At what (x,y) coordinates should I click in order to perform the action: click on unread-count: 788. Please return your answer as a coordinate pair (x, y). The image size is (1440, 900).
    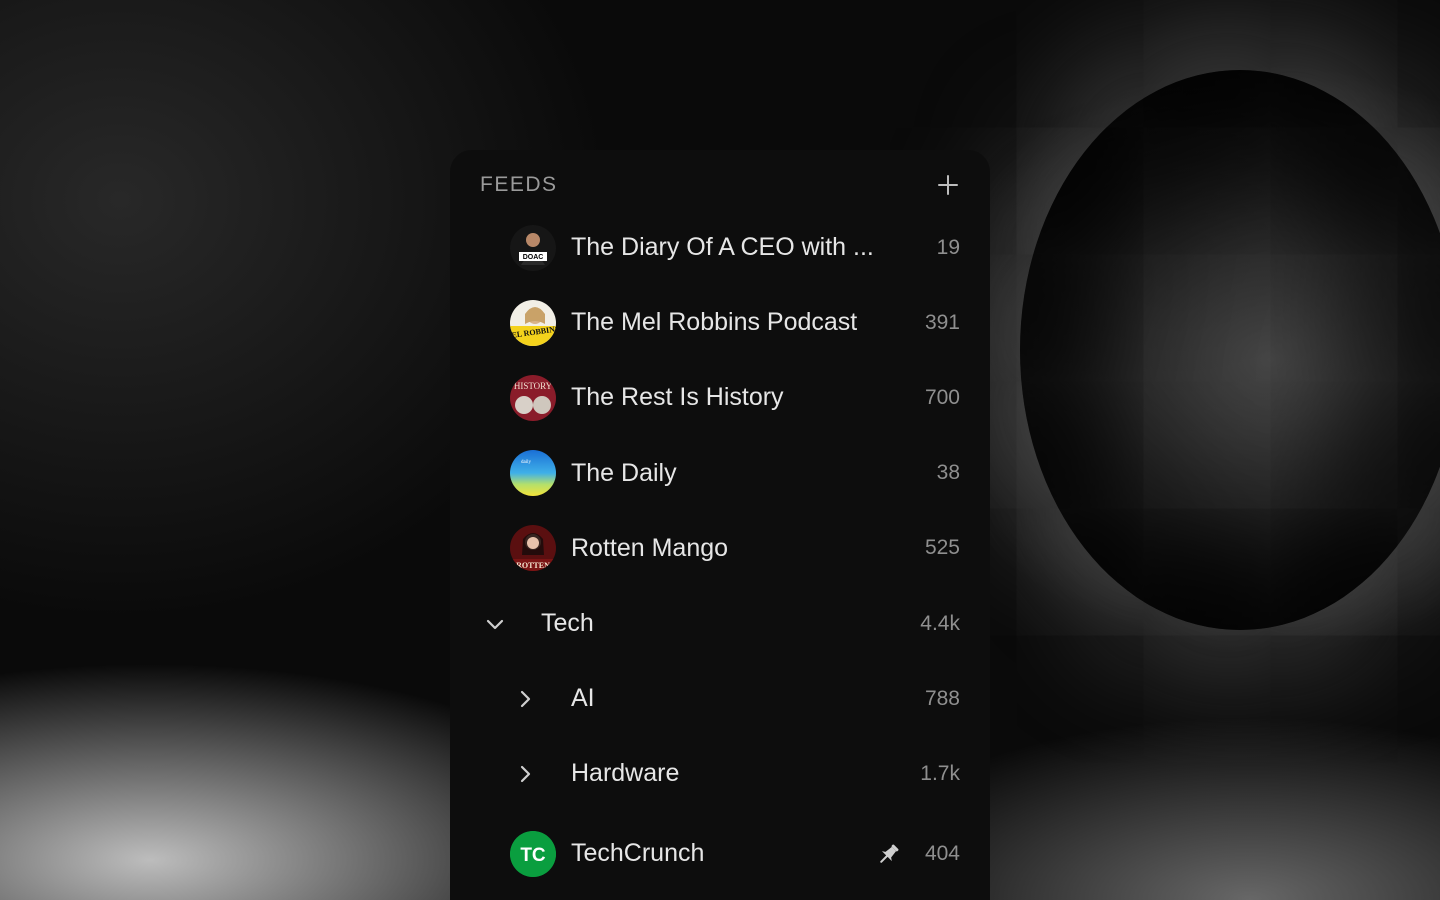
    Looking at the image, I should click on (942, 698).